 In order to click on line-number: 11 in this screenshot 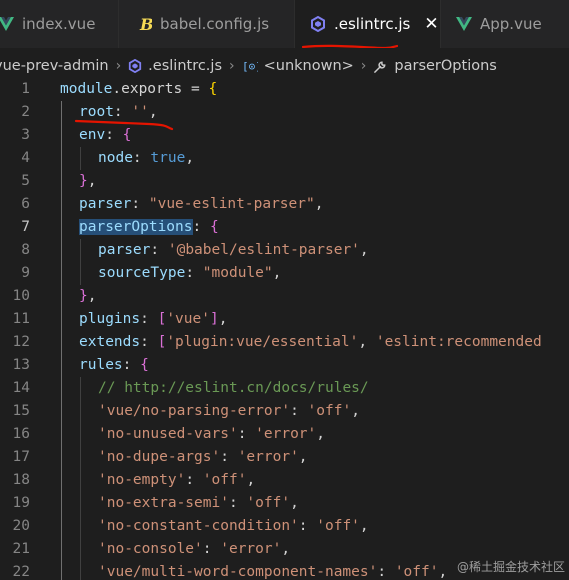, I will do `click(21, 319)`.